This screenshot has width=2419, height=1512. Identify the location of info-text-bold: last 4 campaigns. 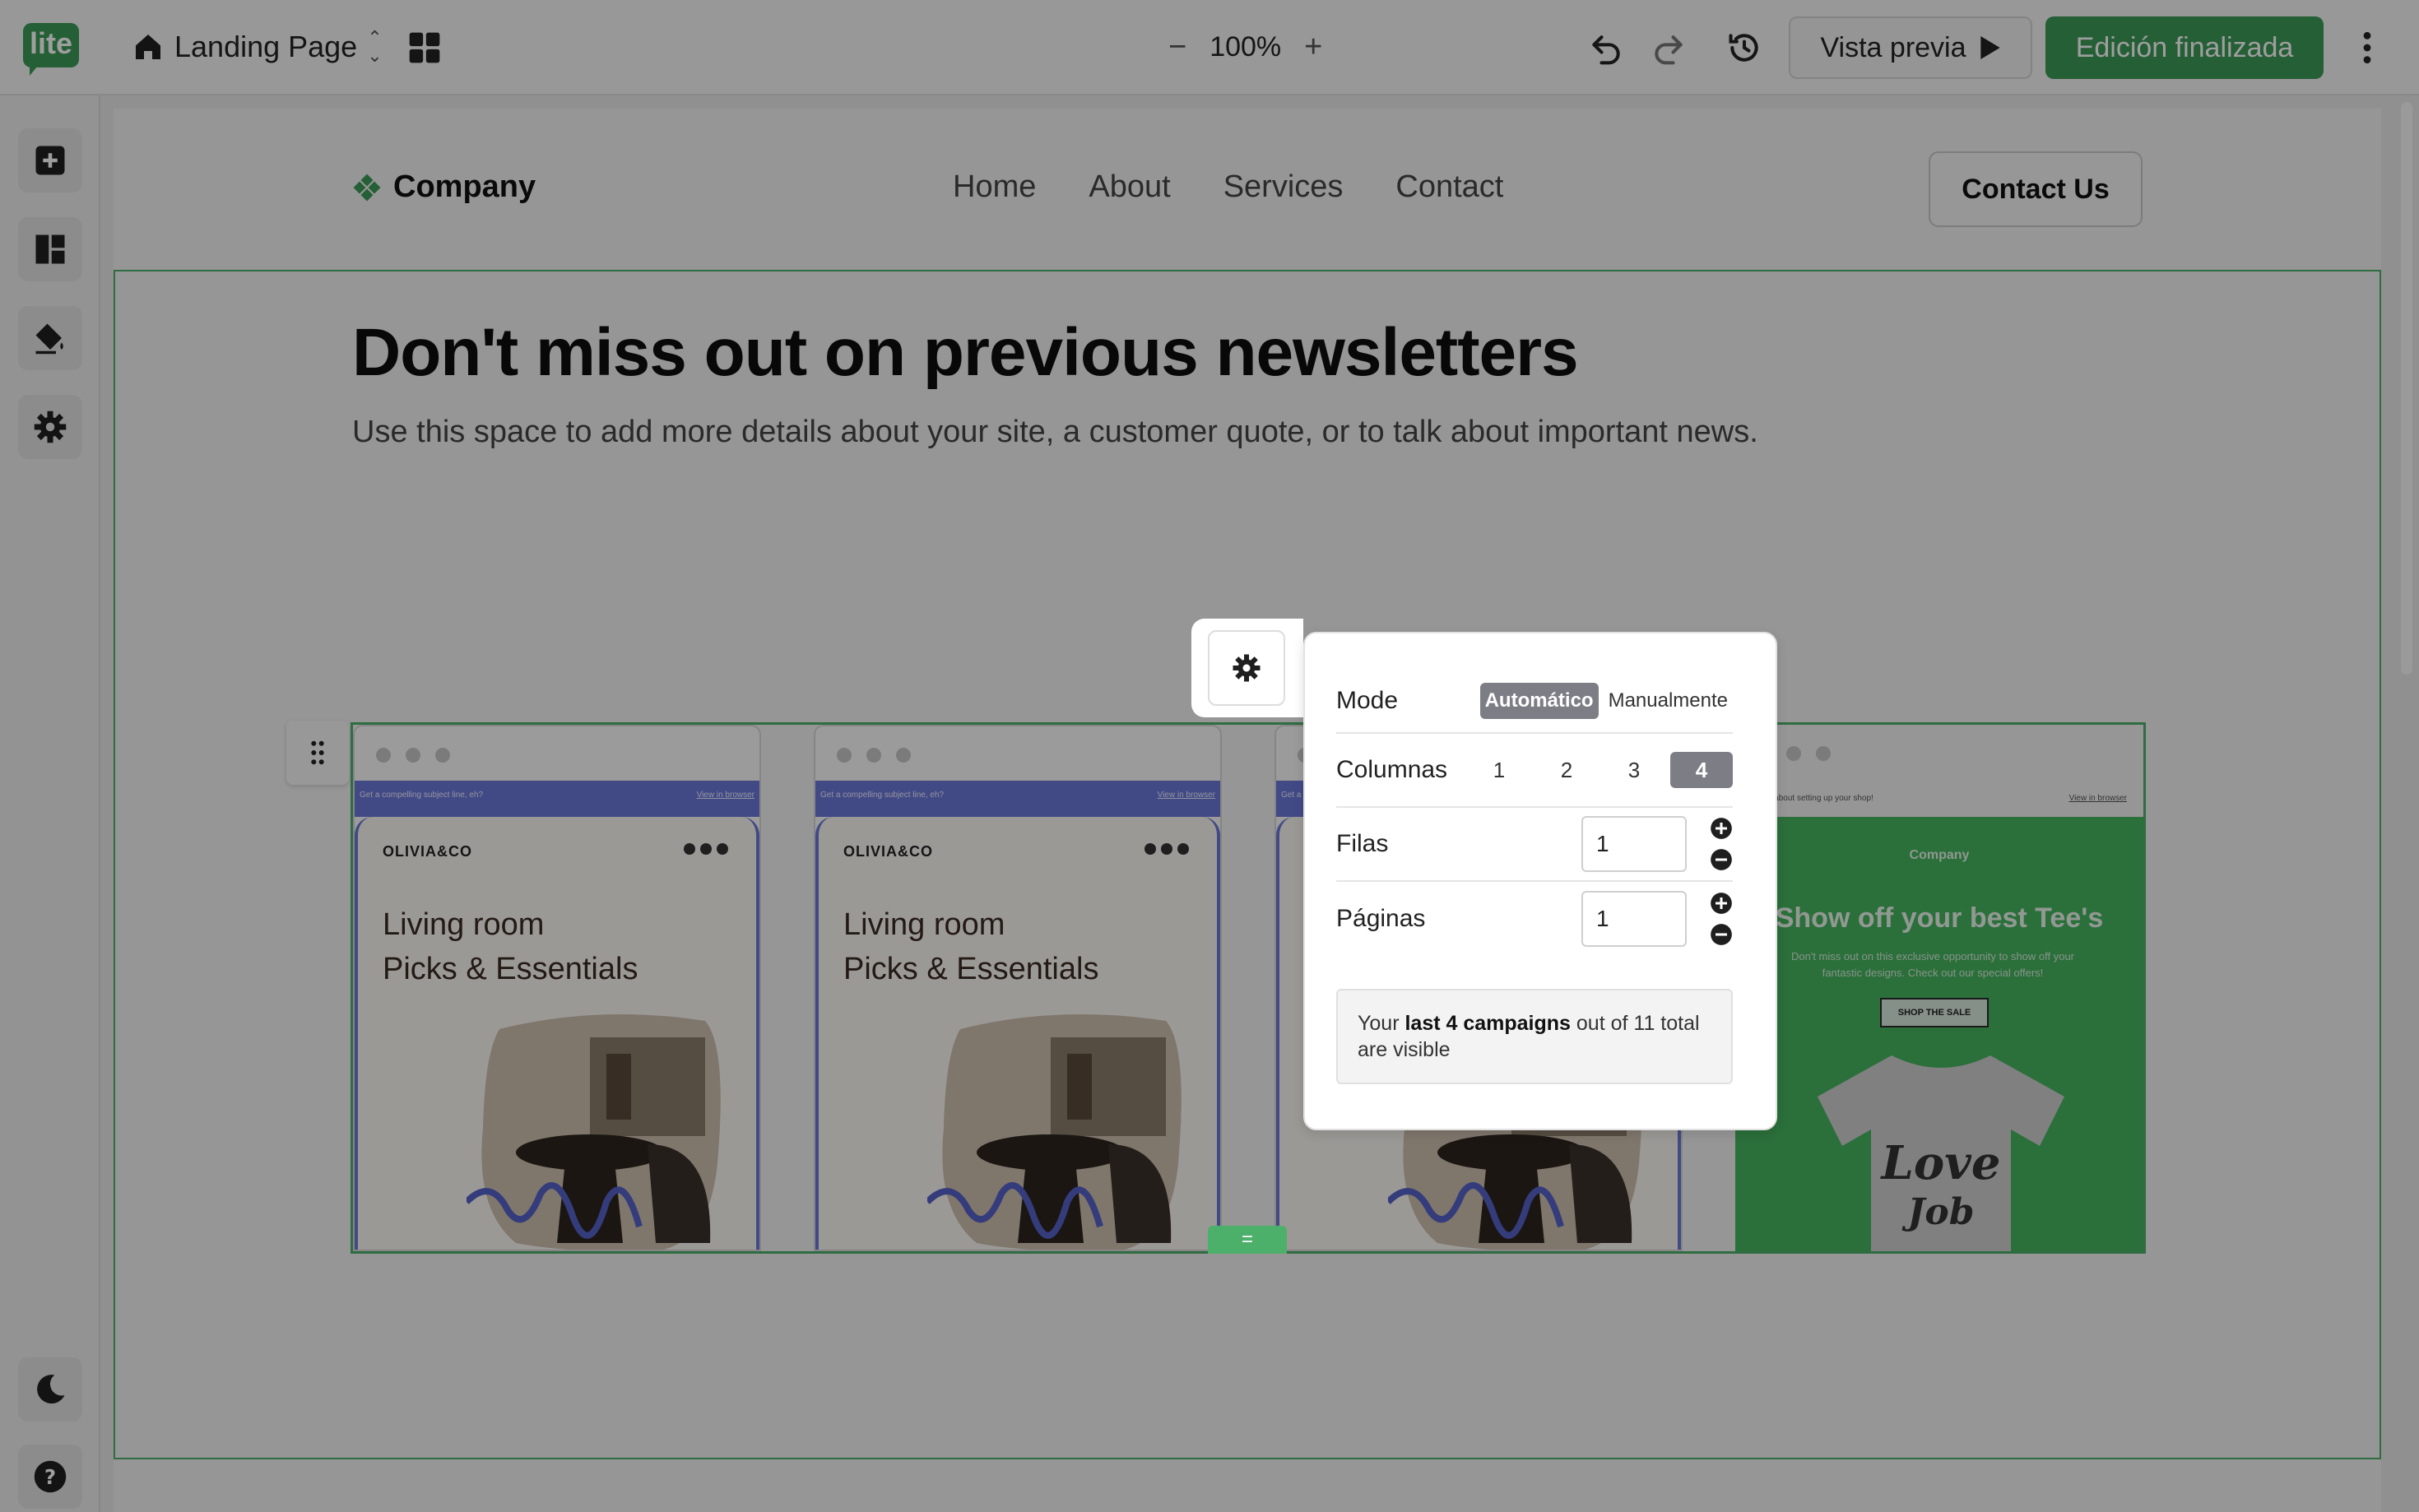
(1488, 1023).